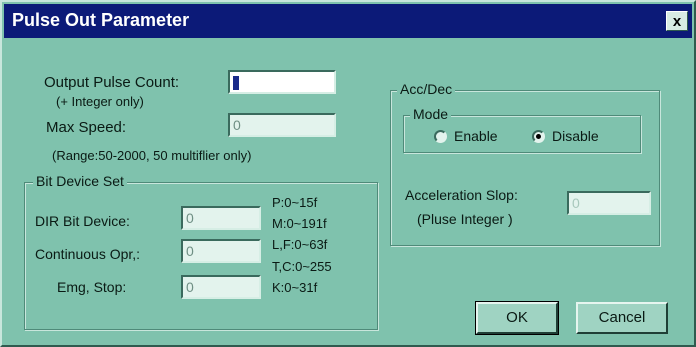 The image size is (696, 347). I want to click on emg-stop-value: 0, so click(190, 287).